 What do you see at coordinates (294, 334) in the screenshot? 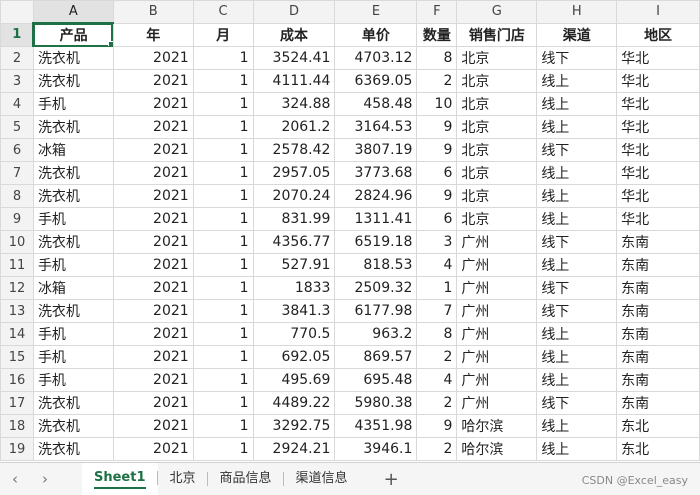
I see `cell: 770.5` at bounding box center [294, 334].